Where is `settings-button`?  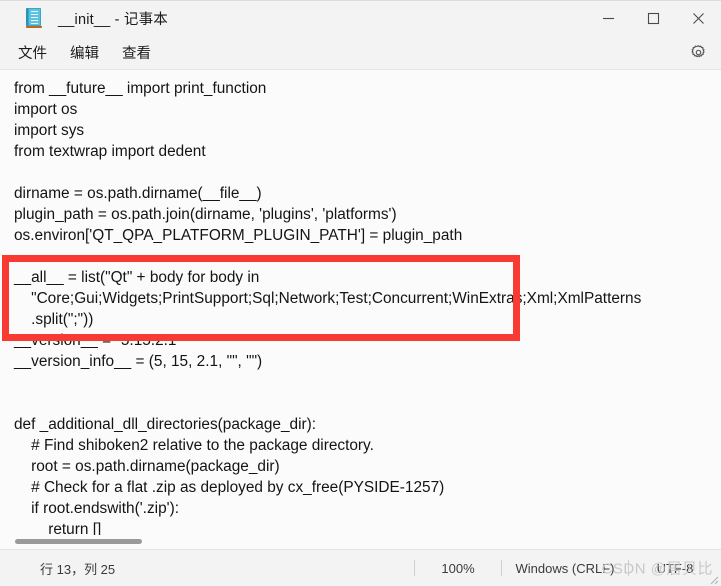
settings-button is located at coordinates (698, 52).